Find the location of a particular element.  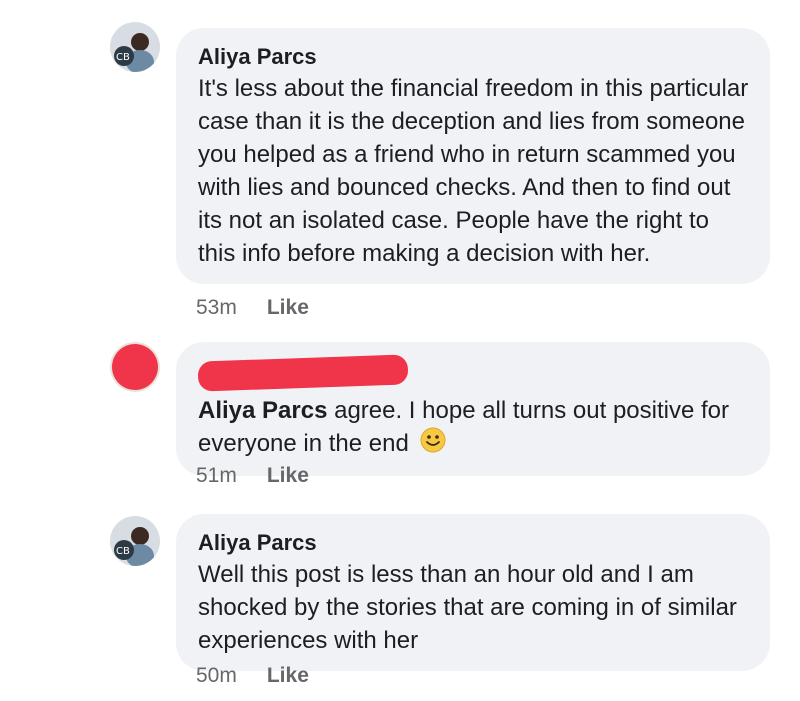

comment-meta: 53m Like is located at coordinates (252, 308).